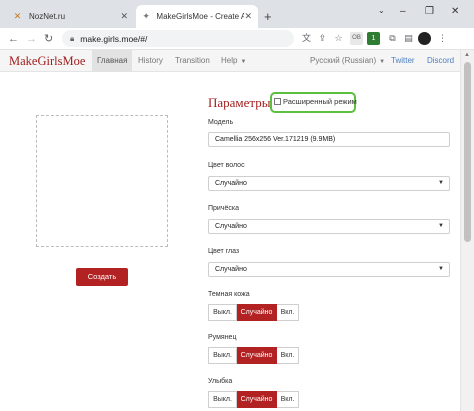 The height and width of the screenshot is (411, 474). What do you see at coordinates (70, 16) in the screenshot?
I see `browser-tab-noznet: ✕ NozNet.ru ✕` at bounding box center [70, 16].